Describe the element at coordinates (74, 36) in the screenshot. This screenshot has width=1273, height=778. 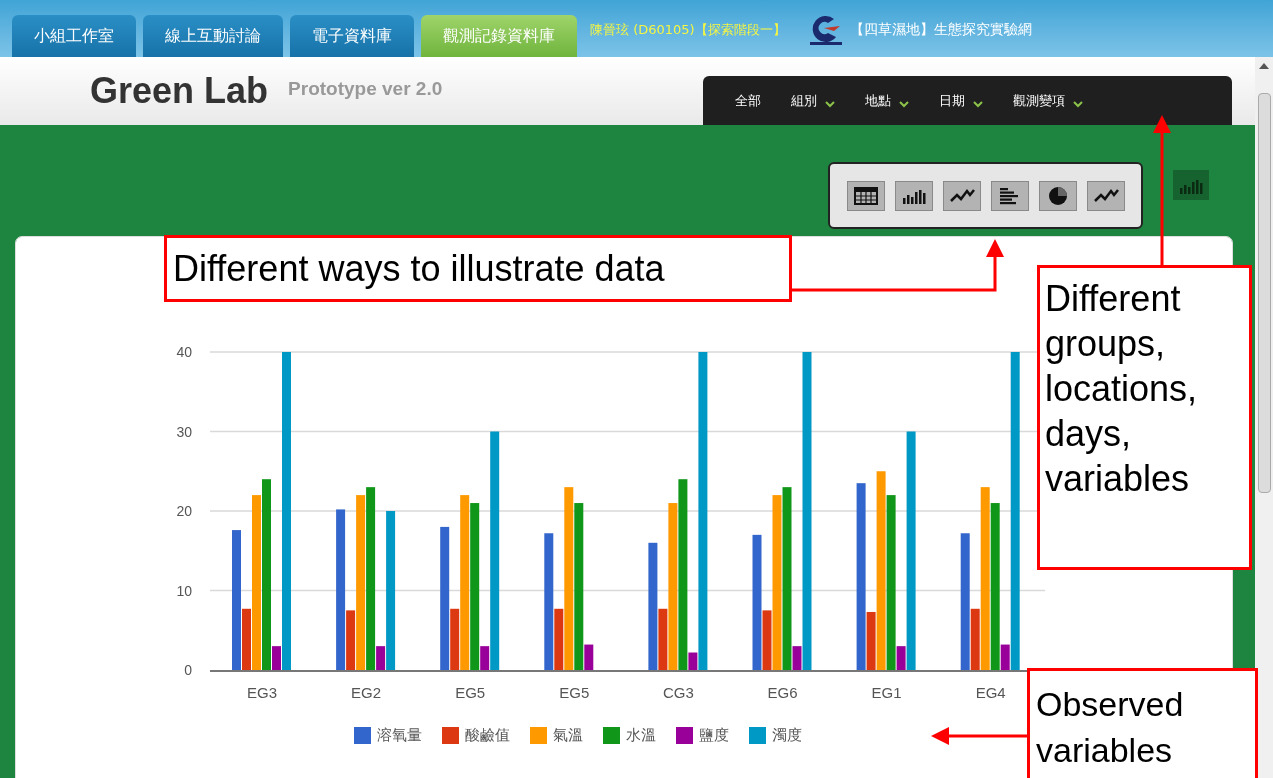
I see `nav-tab: 小組工作室` at that location.